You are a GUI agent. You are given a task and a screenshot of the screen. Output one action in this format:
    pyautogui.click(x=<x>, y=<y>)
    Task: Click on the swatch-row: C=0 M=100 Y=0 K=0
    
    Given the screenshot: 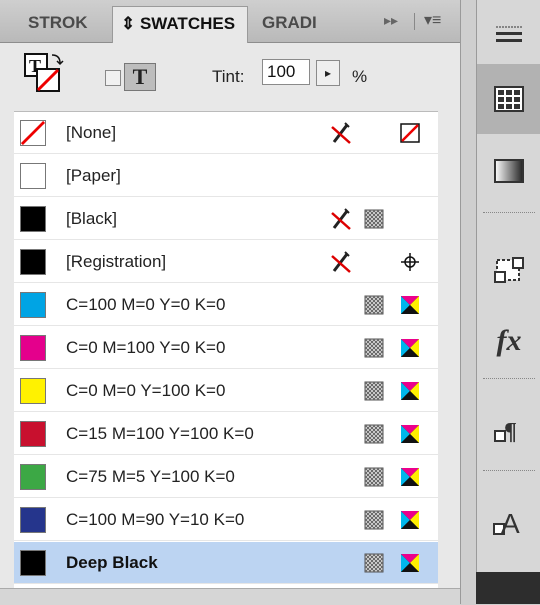 What is the action you would take?
    pyautogui.click(x=226, y=348)
    